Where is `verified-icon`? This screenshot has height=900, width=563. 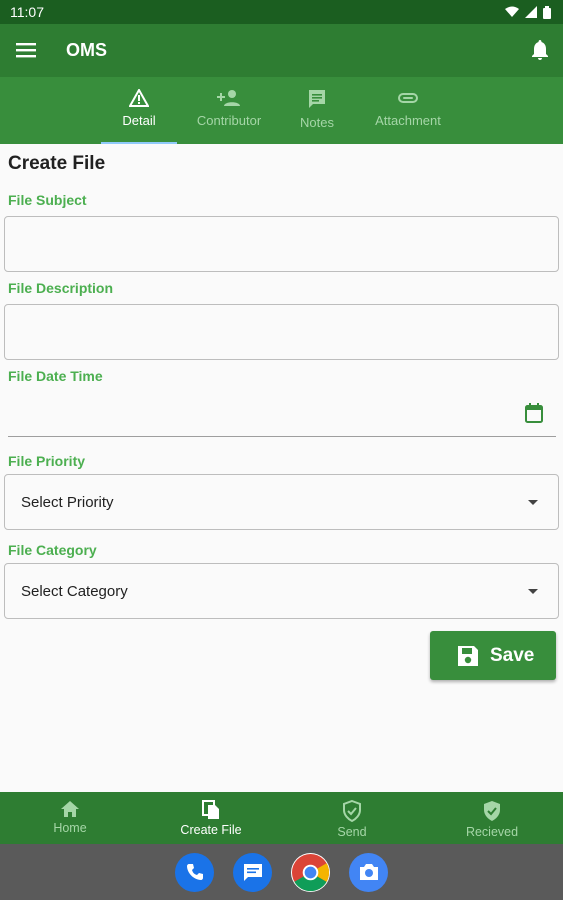
verified-icon is located at coordinates (492, 811).